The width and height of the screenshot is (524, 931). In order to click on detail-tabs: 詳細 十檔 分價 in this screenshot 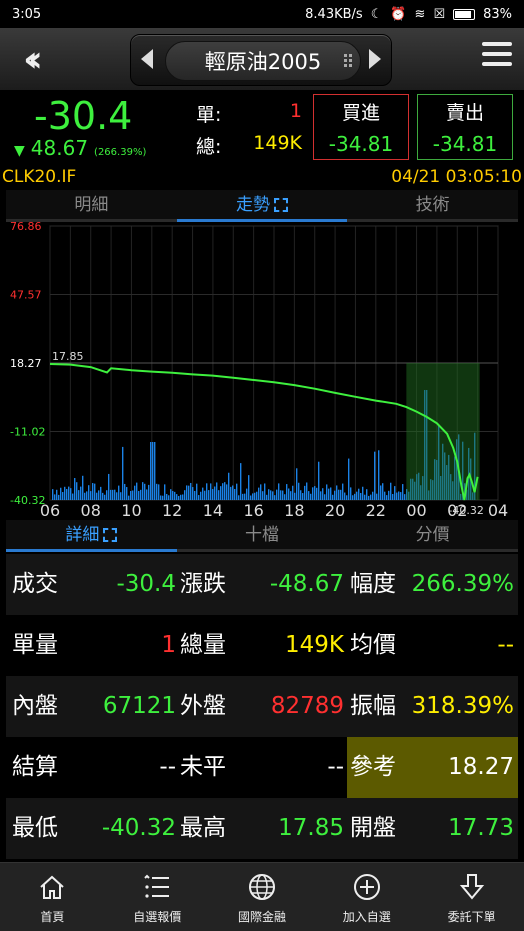, I will do `click(262, 536)`.